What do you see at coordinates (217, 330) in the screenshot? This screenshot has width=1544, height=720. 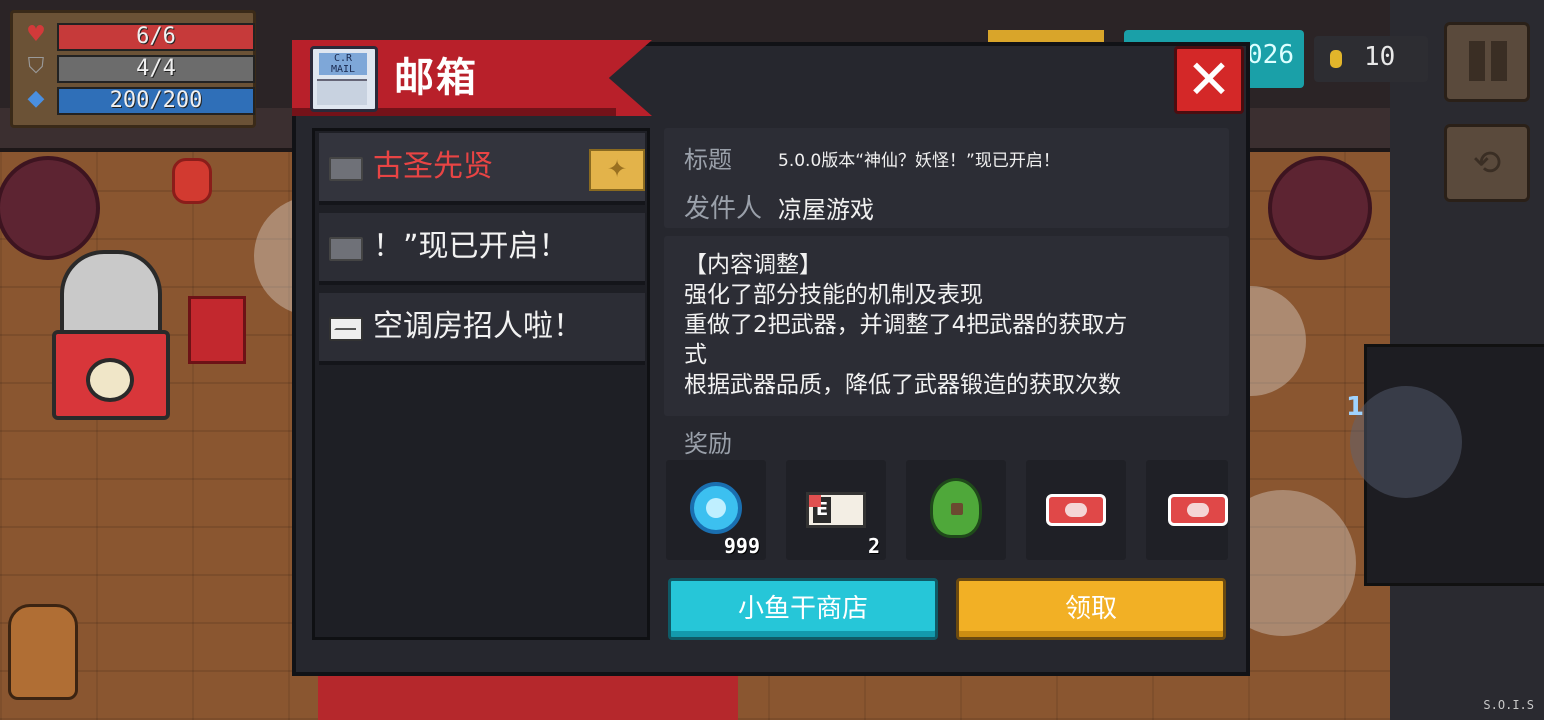 I see `red-chest` at bounding box center [217, 330].